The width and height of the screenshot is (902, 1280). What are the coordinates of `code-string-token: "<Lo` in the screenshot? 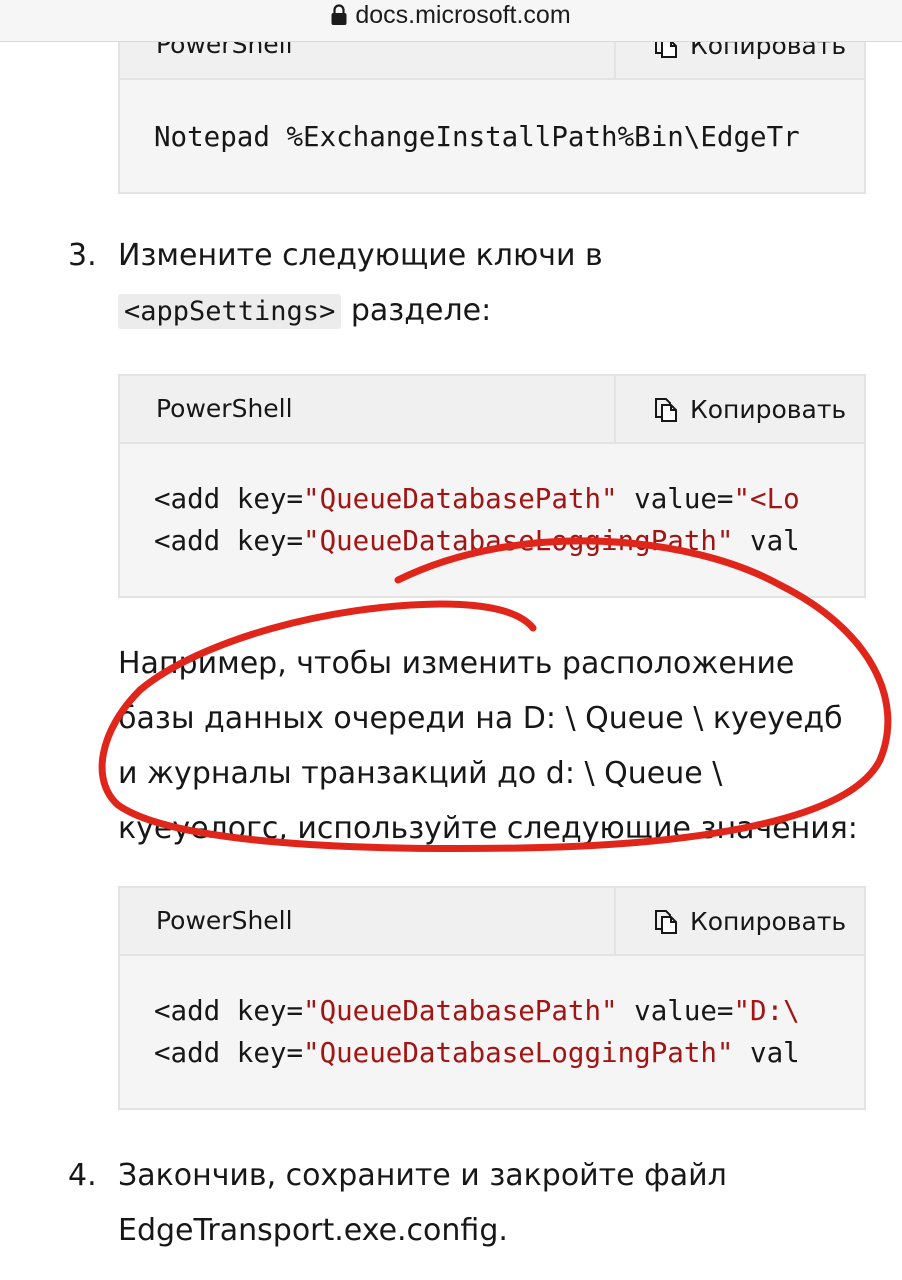 It's located at (766, 499).